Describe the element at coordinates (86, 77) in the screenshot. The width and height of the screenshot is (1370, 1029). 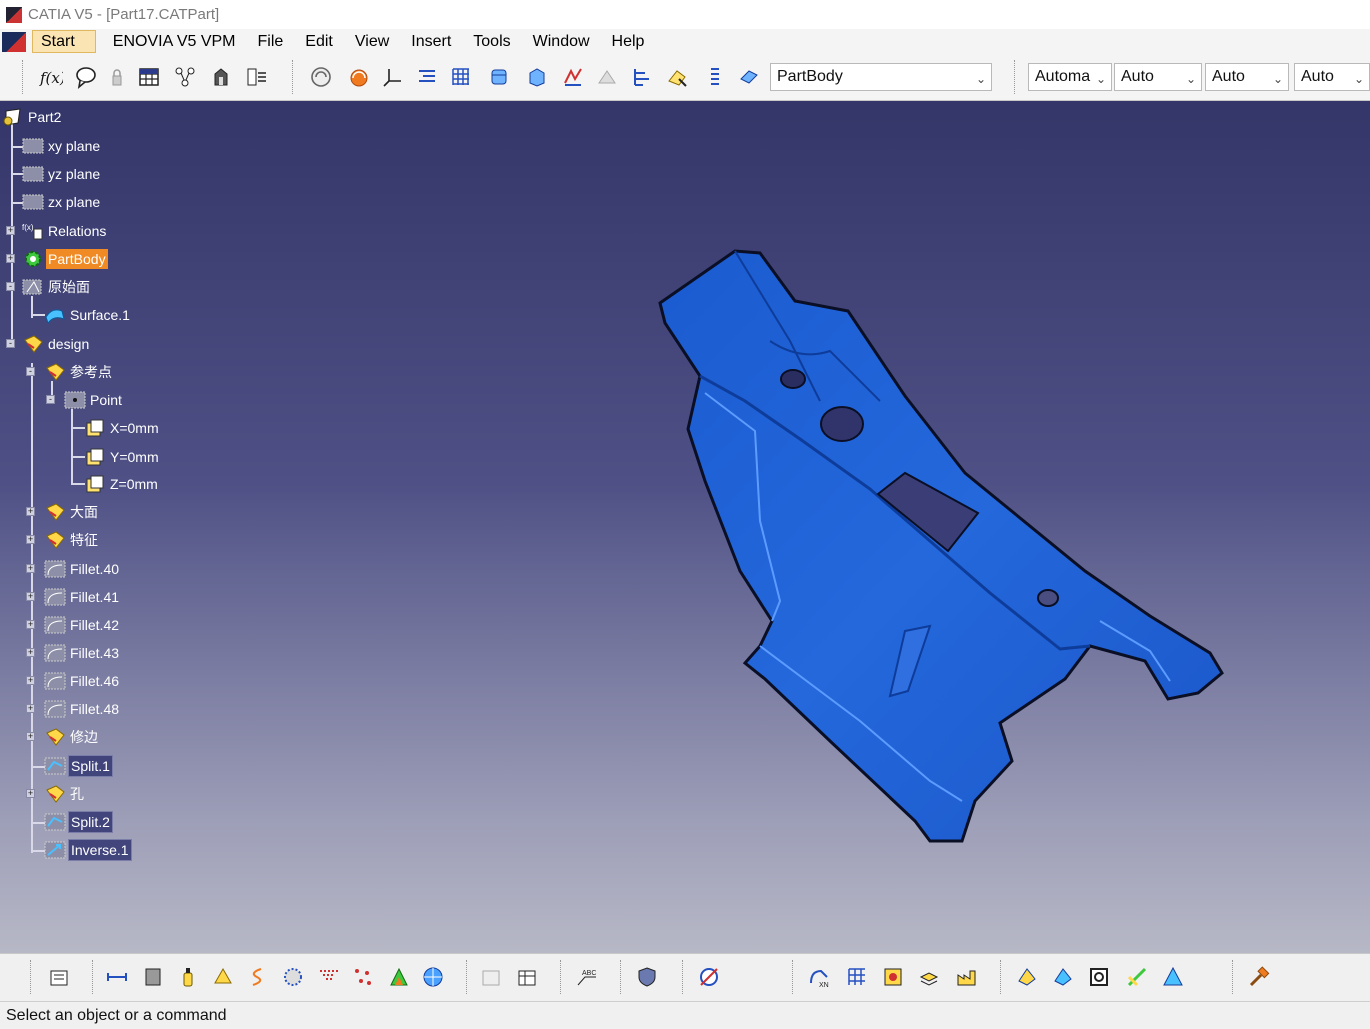
I see `knowledge-advisor-icon` at that location.